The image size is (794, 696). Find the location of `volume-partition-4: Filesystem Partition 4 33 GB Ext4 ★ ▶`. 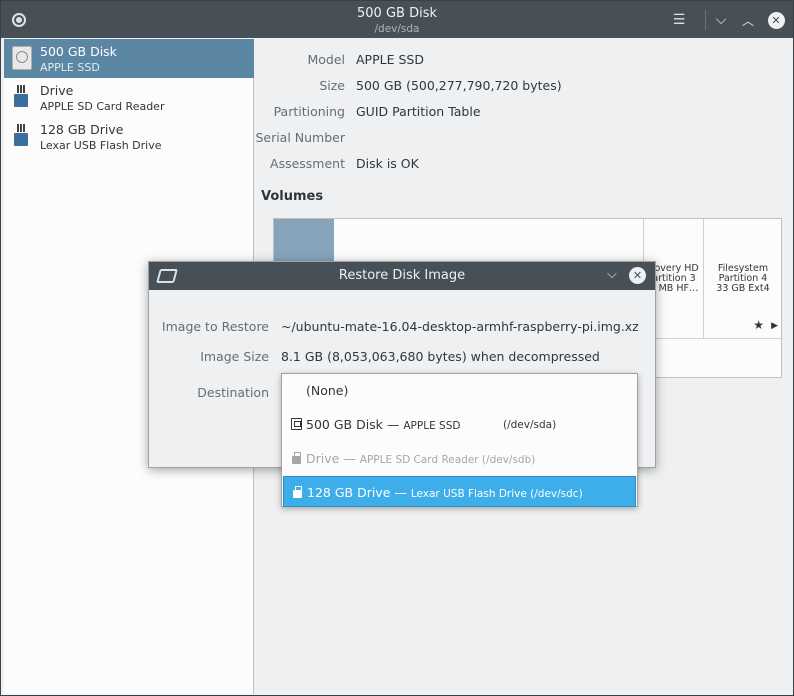

volume-partition-4: Filesystem Partition 4 33 GB Ext4 ★ ▶ is located at coordinates (743, 278).